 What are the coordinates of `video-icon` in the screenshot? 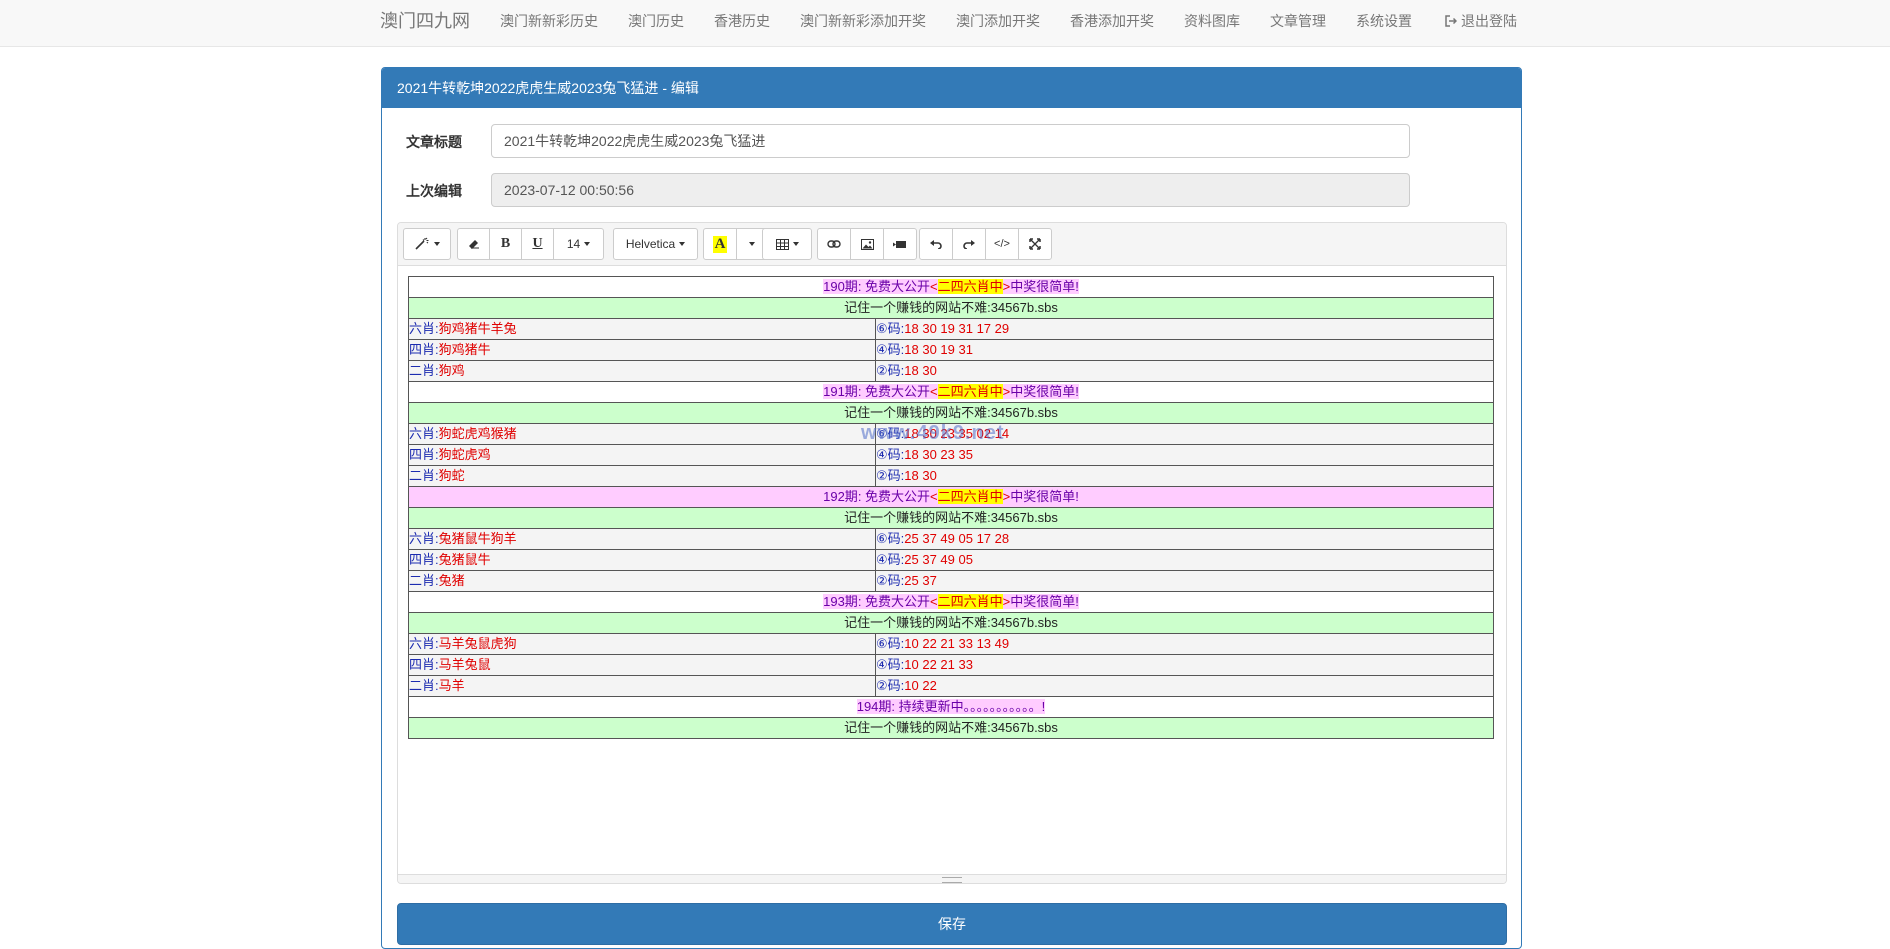 It's located at (899, 244).